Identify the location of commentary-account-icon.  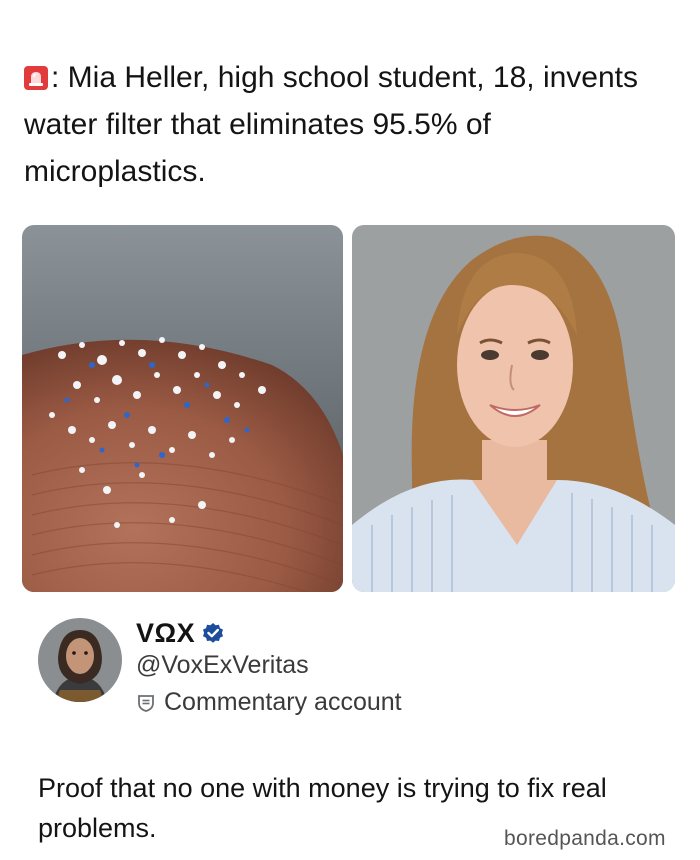
(146, 703).